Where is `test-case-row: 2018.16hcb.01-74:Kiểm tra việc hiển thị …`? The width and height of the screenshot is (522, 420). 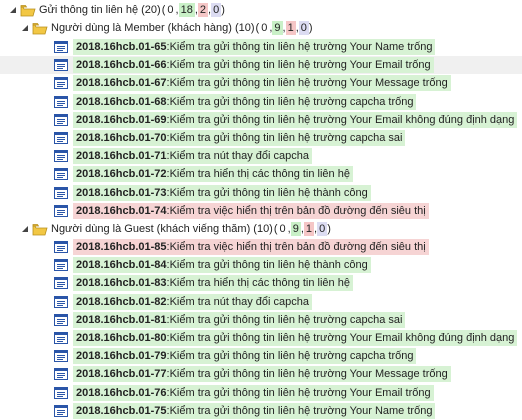
test-case-row: 2018.16hcb.01-74:Kiểm tra việc hiển thị … is located at coordinates (261, 211).